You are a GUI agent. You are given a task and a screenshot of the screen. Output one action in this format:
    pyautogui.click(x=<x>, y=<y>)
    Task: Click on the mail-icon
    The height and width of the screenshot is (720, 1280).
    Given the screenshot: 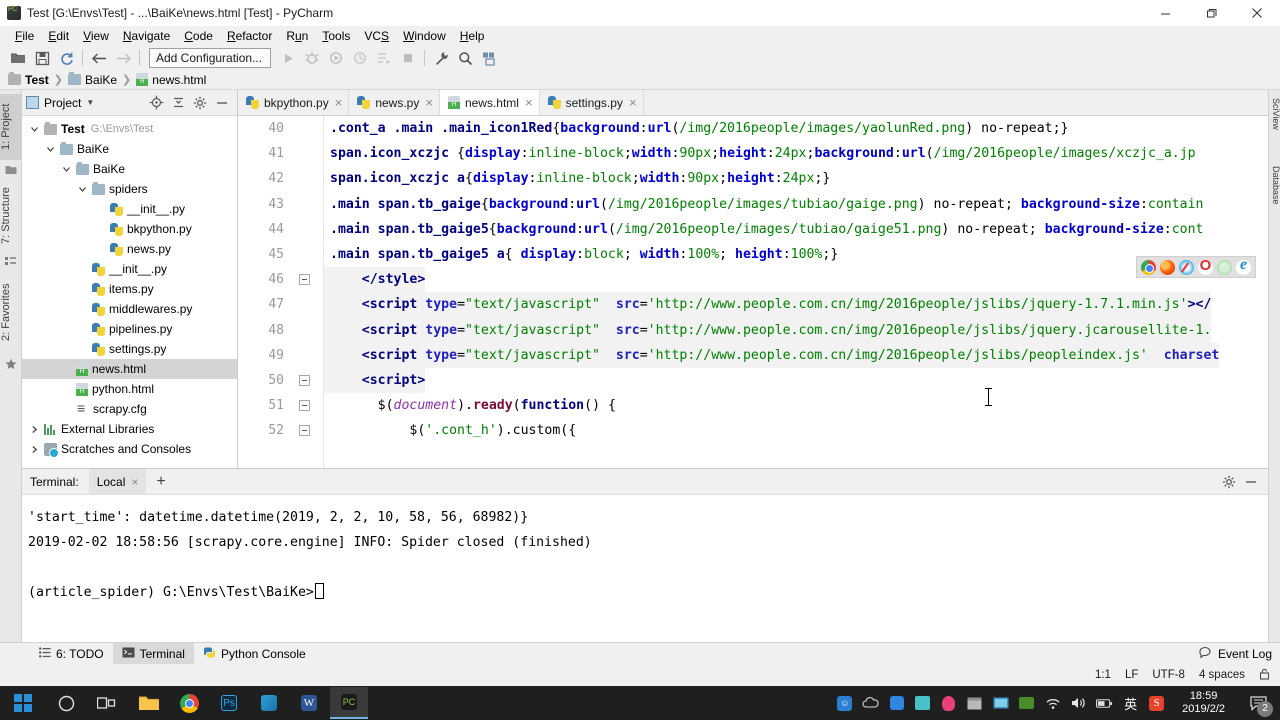 What is the action you would take?
    pyautogui.click(x=922, y=703)
    